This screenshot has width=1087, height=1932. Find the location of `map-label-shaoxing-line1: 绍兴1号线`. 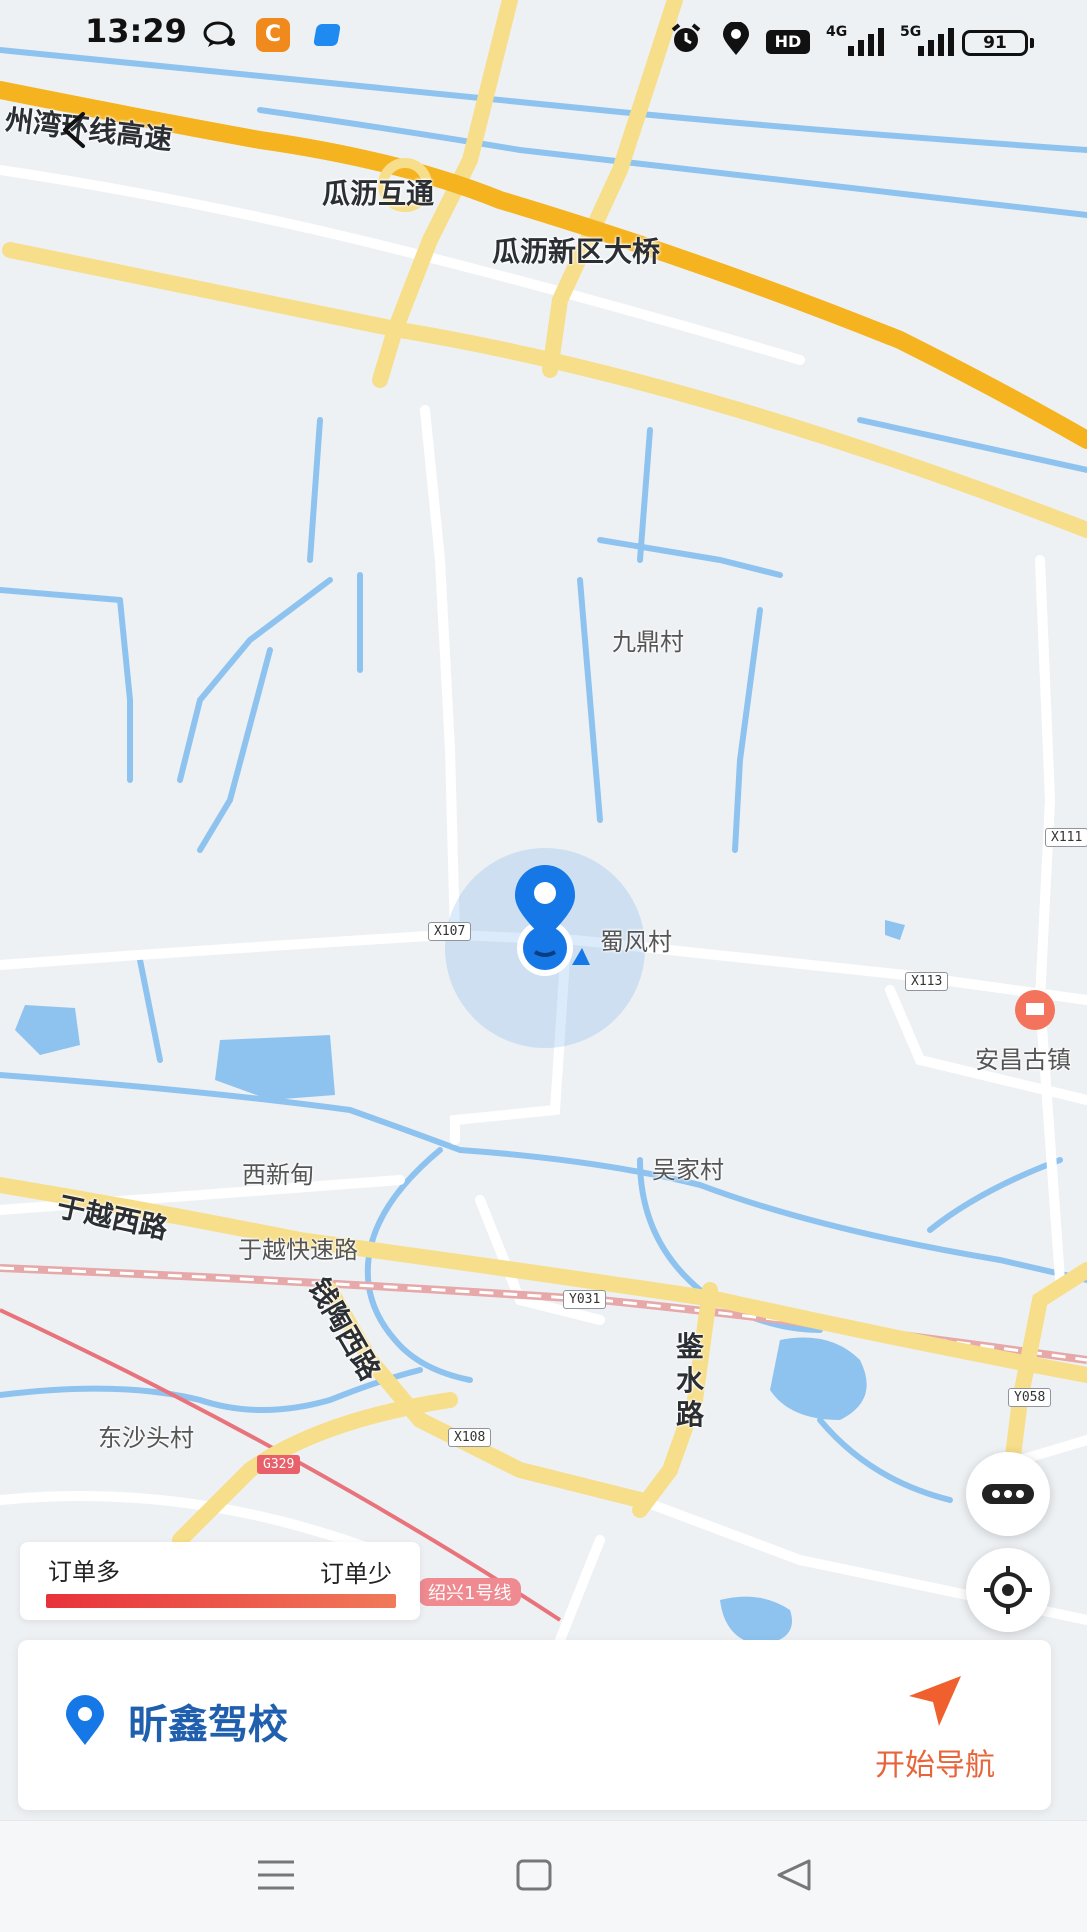

map-label-shaoxing-line1: 绍兴1号线 is located at coordinates (470, 1592).